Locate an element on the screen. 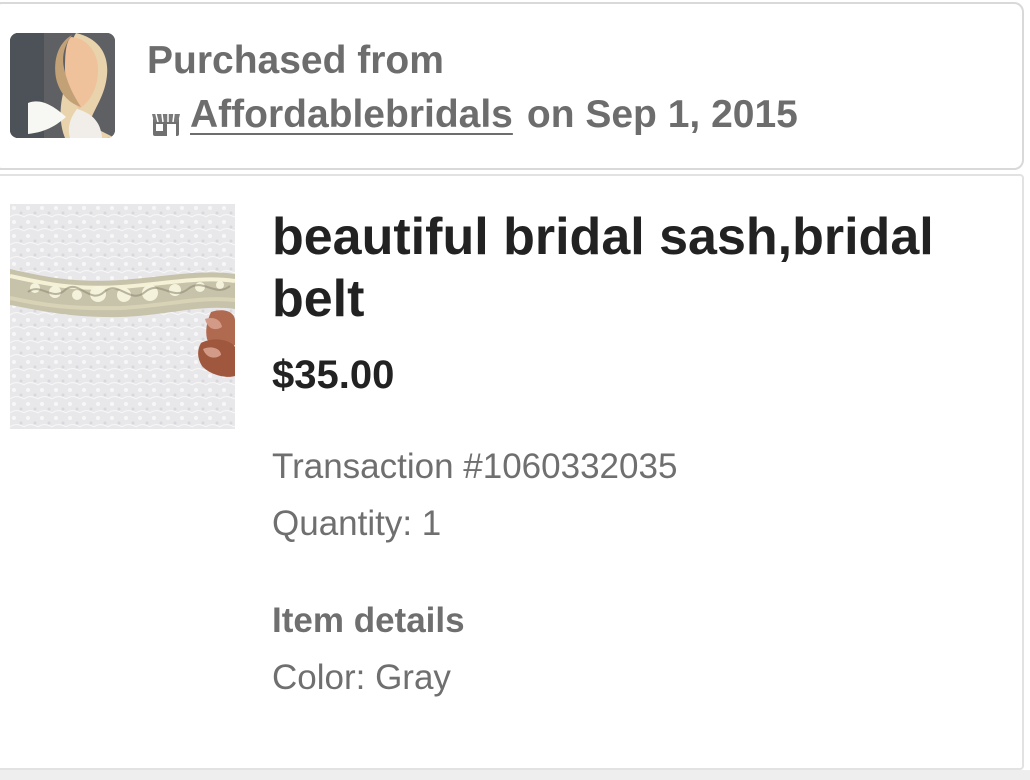  item-details-heading: Item details is located at coordinates (368, 620).